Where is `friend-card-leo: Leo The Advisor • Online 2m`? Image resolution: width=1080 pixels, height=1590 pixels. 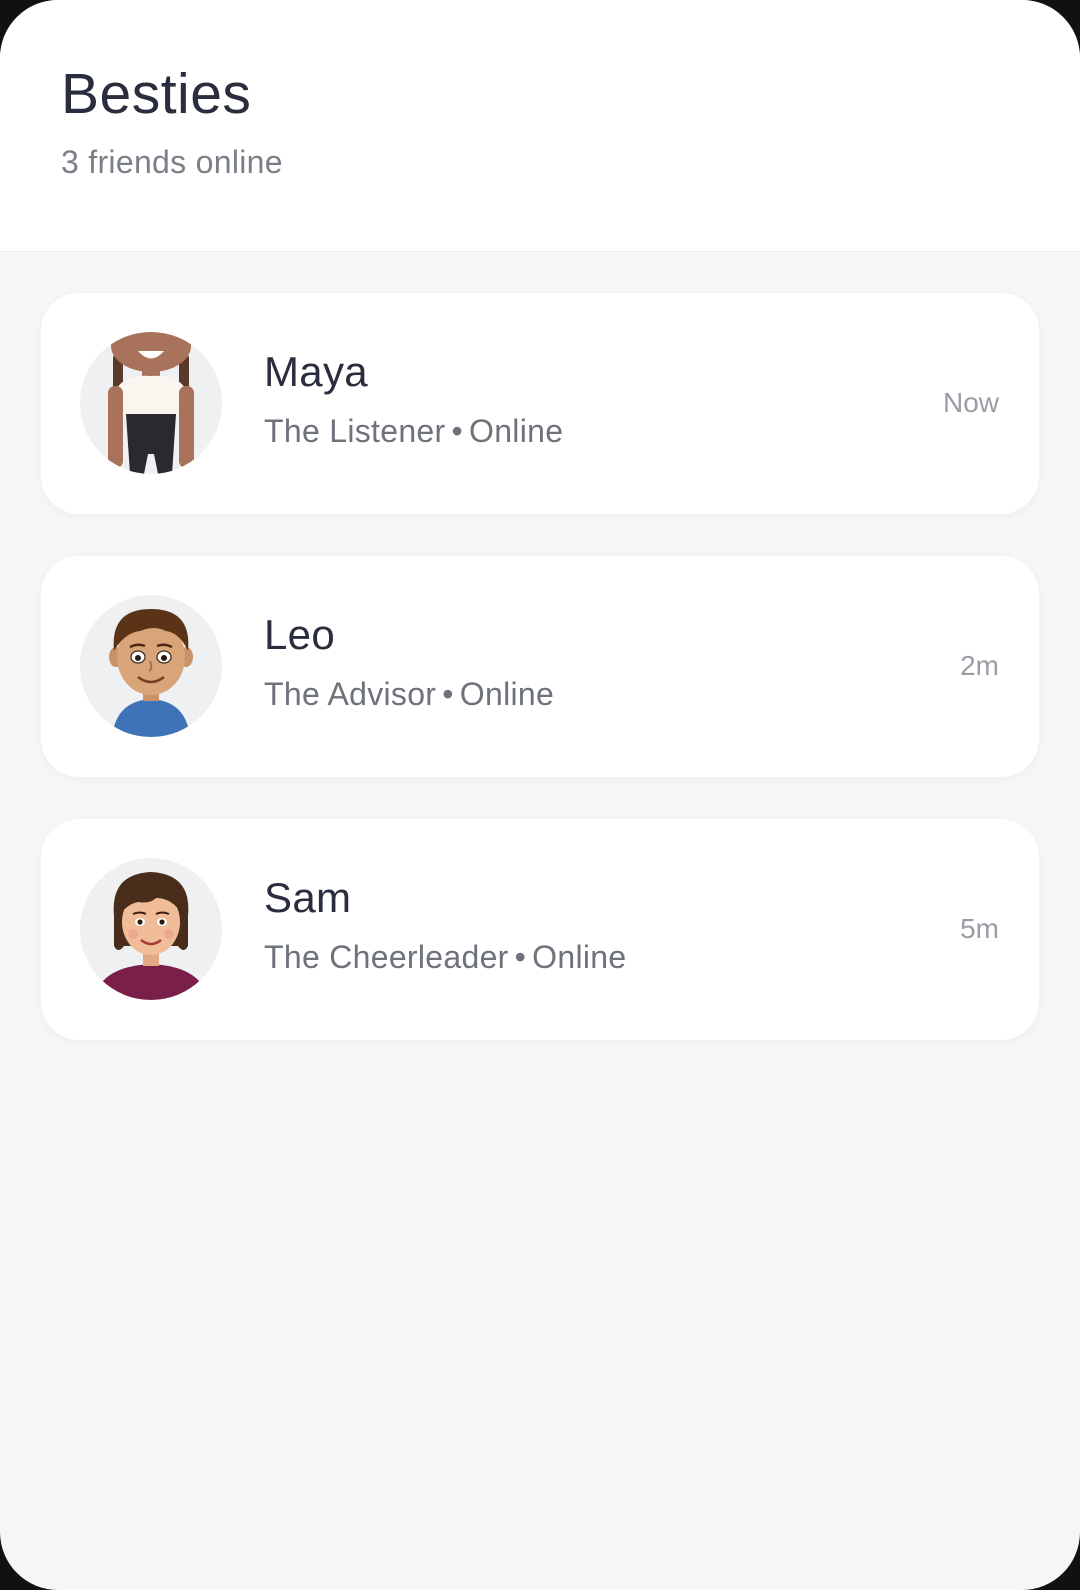 friend-card-leo: Leo The Advisor • Online 2m is located at coordinates (540, 666).